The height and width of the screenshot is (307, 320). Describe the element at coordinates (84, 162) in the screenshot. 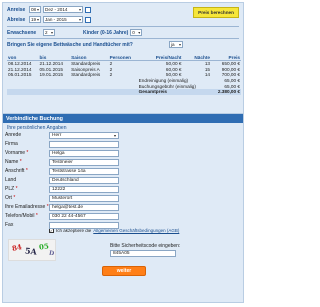

I see `name-field: Testmeier` at that location.